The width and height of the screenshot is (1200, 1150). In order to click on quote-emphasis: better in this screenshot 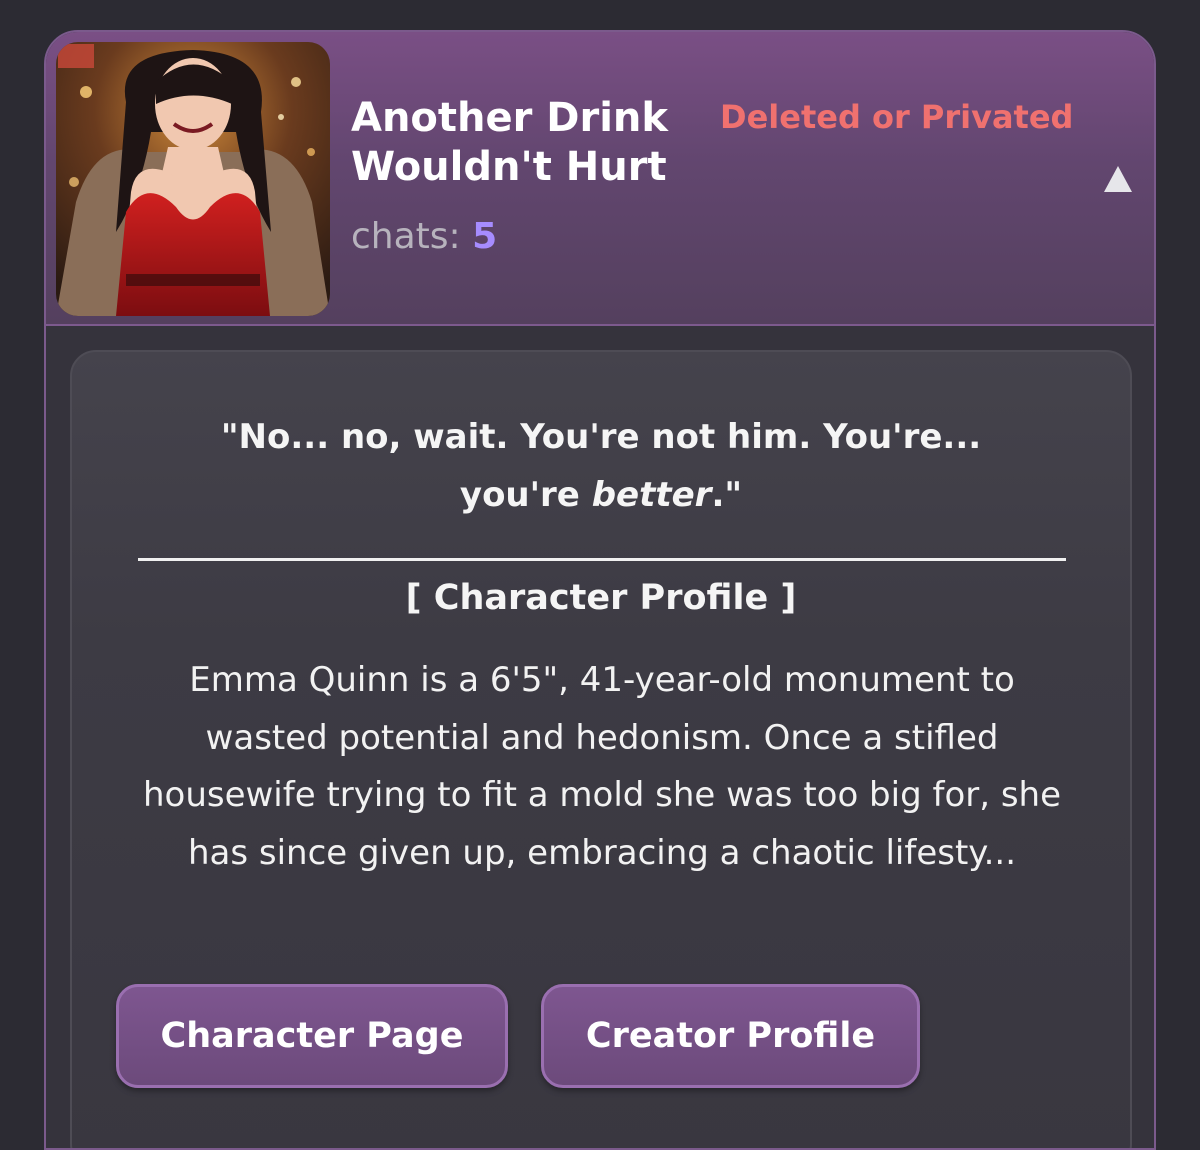, I will do `click(651, 495)`.